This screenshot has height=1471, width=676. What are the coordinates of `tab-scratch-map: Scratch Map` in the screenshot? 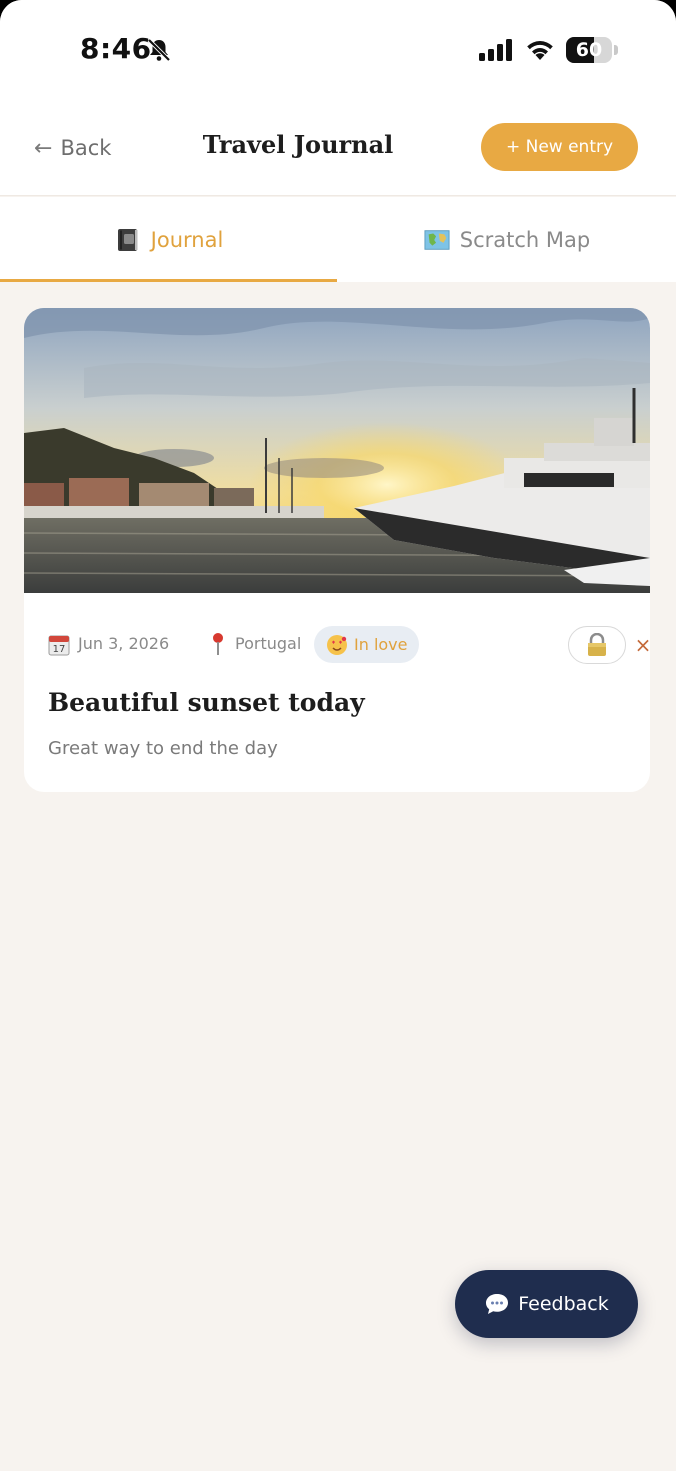 It's located at (507, 239).